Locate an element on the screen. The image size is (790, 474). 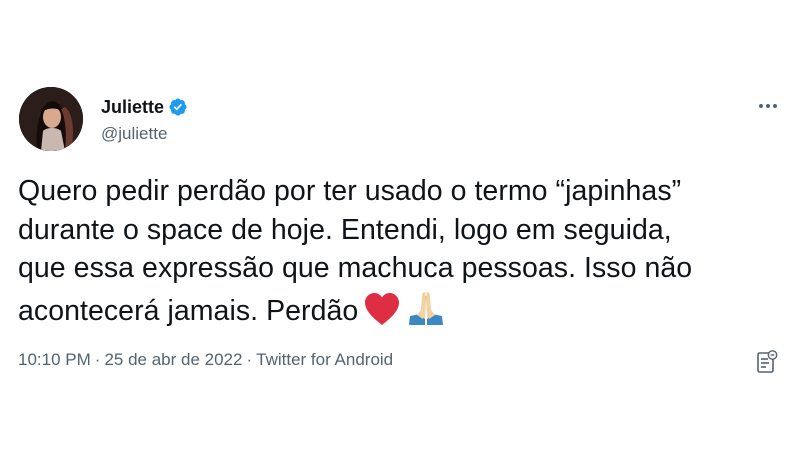
author-handle: @juliette is located at coordinates (134, 134).